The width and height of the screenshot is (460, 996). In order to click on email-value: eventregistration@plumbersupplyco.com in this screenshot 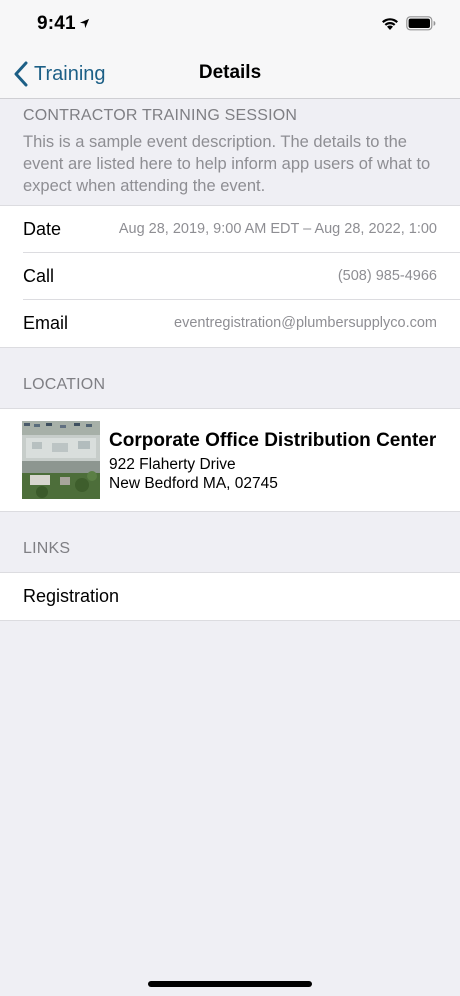, I will do `click(305, 323)`.